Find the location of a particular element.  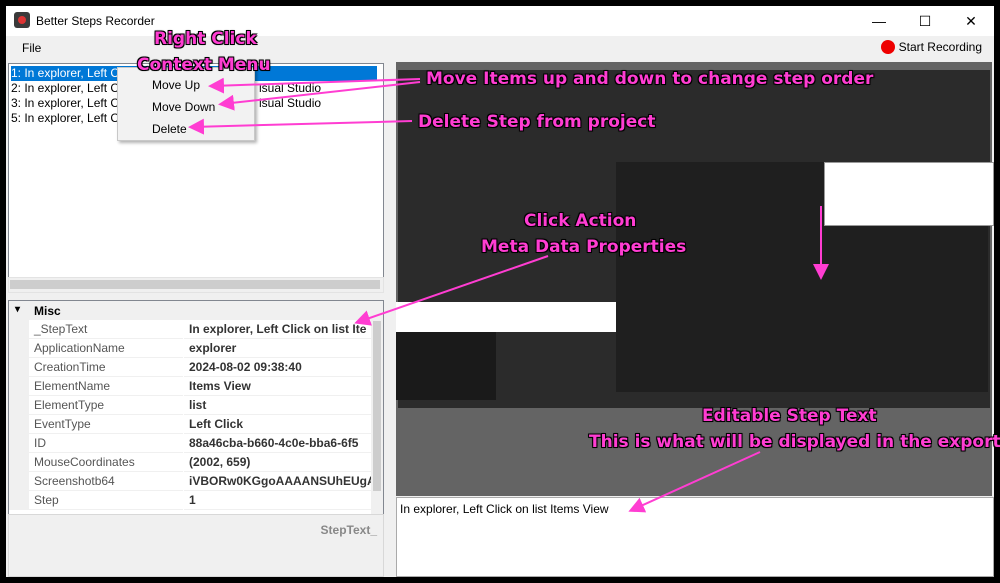

property-row: Screenshotb64 iVBORw0KGgoAAAANSUhEUgA is located at coordinates (190, 481).